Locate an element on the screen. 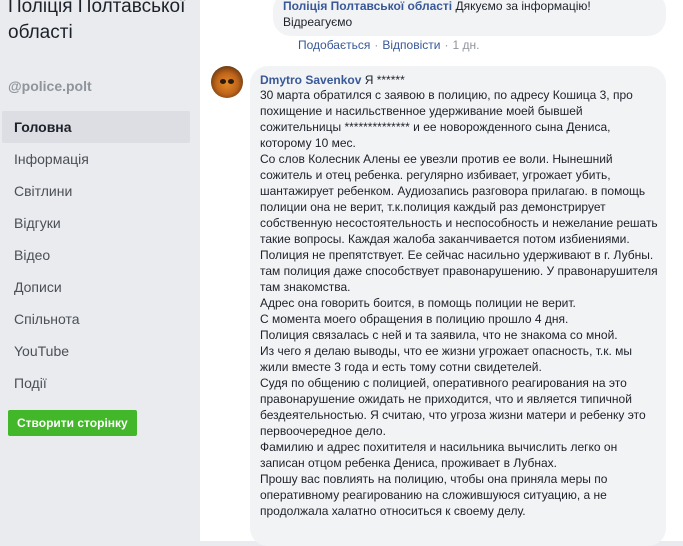  comment-greeting: Я ****** is located at coordinates (384, 80).